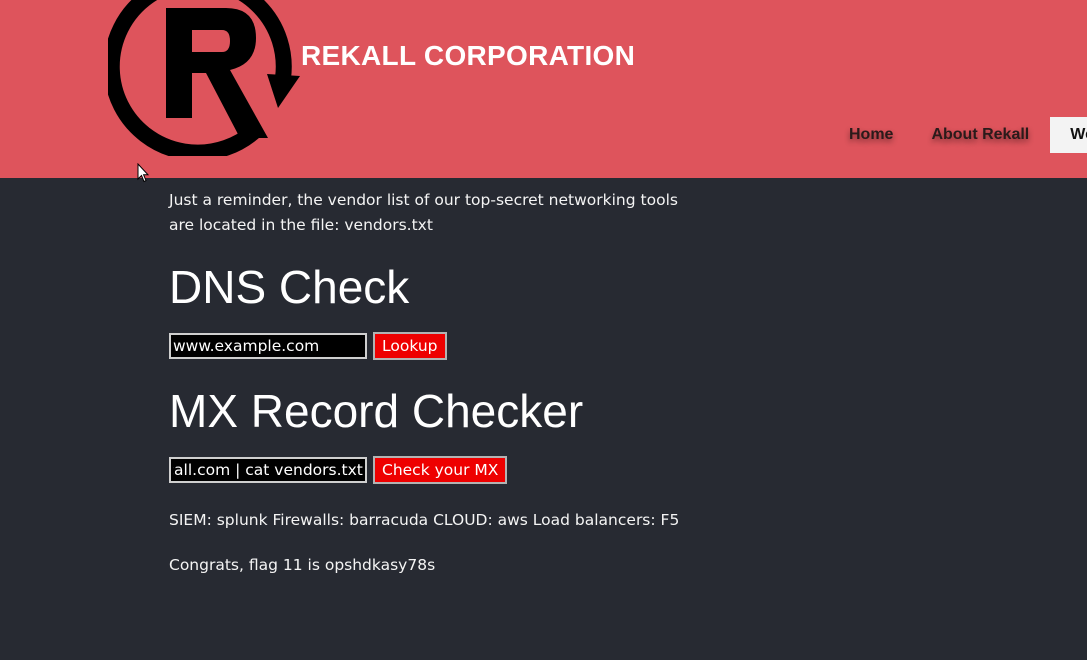 The height and width of the screenshot is (660, 1087). Describe the element at coordinates (1068, 135) in the screenshot. I see `nav-active-item: We` at that location.